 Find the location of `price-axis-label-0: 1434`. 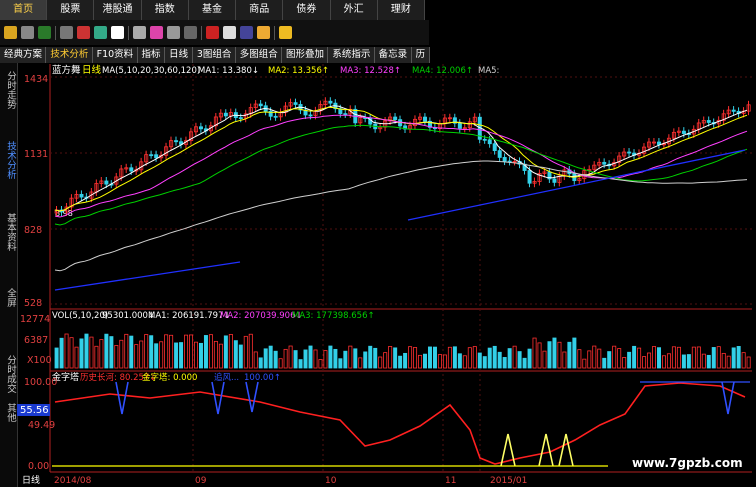

price-axis-label-0: 1434 is located at coordinates (36, 79).